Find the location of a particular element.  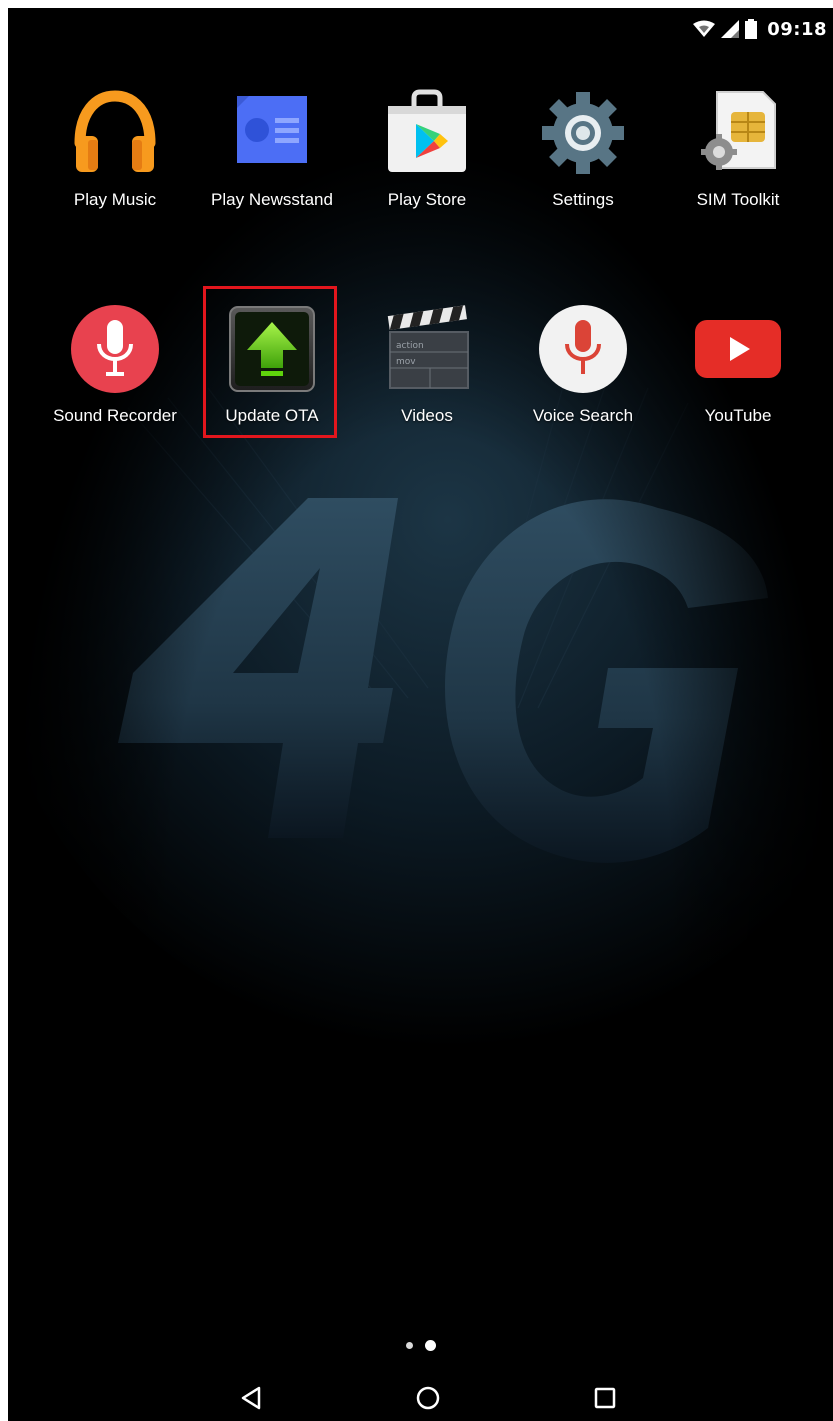

app-sound-recorder: Sound Recorder is located at coordinates (115, 364).